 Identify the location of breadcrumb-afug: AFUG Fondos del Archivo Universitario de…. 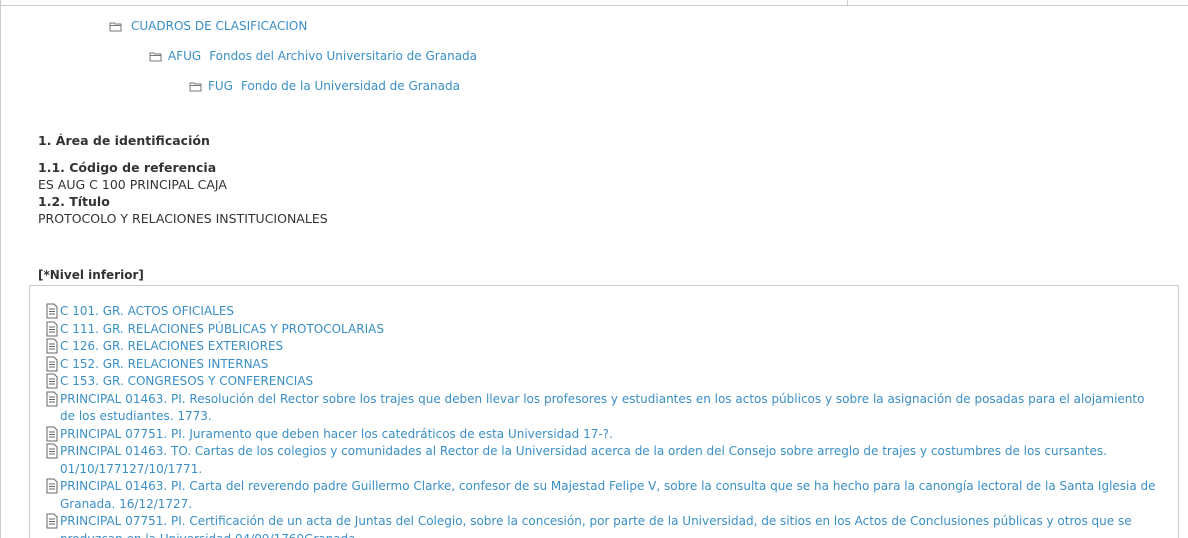
(313, 56).